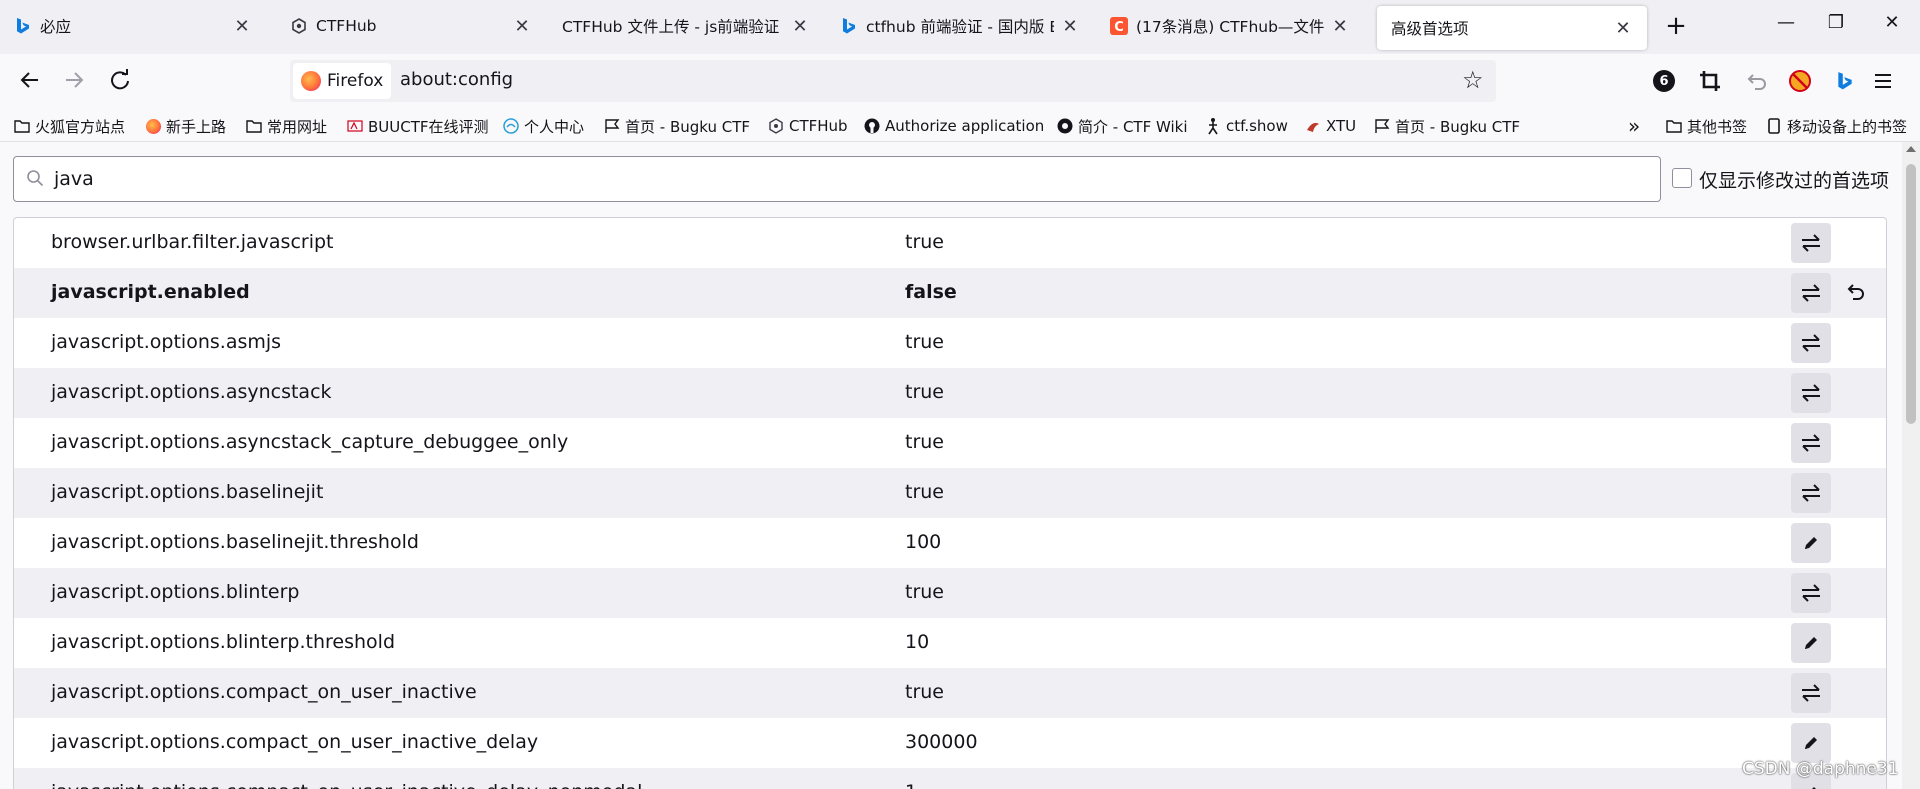  I want to click on bookmark-item: Authorize application, so click(954, 126).